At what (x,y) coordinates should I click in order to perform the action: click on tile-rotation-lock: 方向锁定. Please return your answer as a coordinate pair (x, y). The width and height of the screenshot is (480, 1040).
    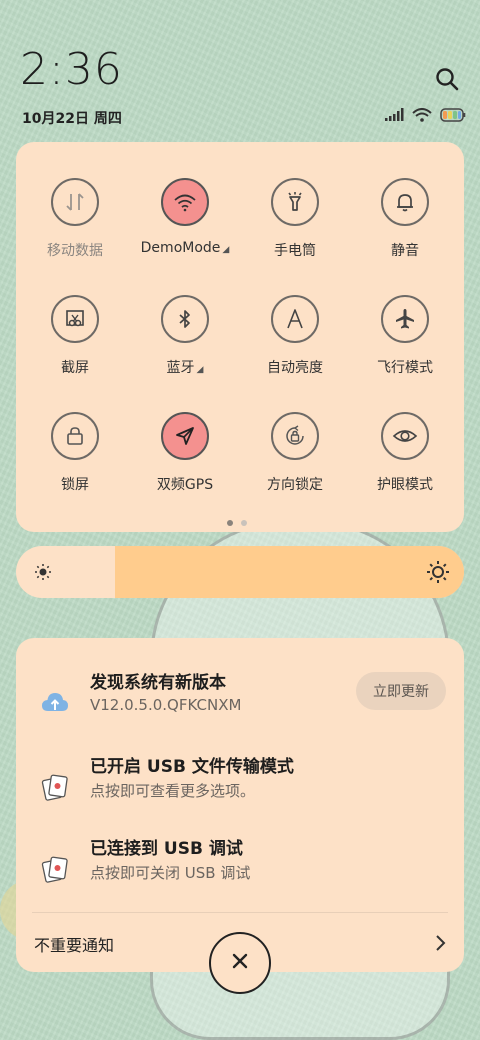
    Looking at the image, I should click on (295, 453).